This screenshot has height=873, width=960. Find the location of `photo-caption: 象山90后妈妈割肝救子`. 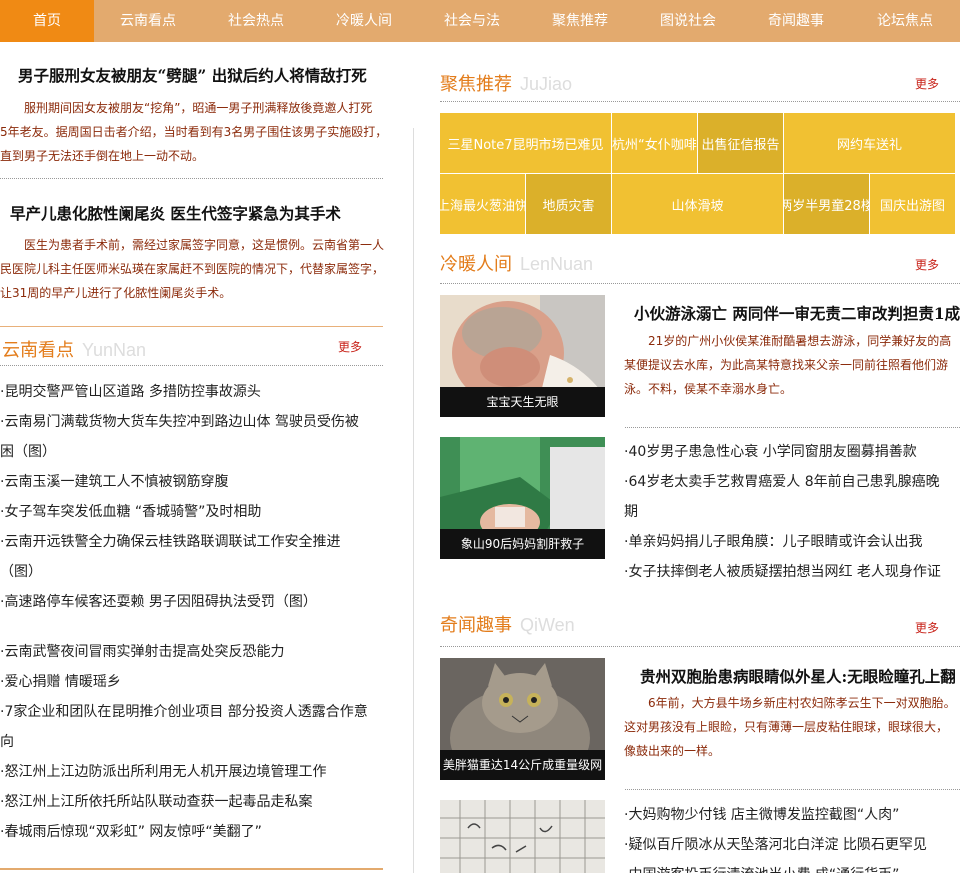

photo-caption: 象山90后妈妈割肝救子 is located at coordinates (522, 544).